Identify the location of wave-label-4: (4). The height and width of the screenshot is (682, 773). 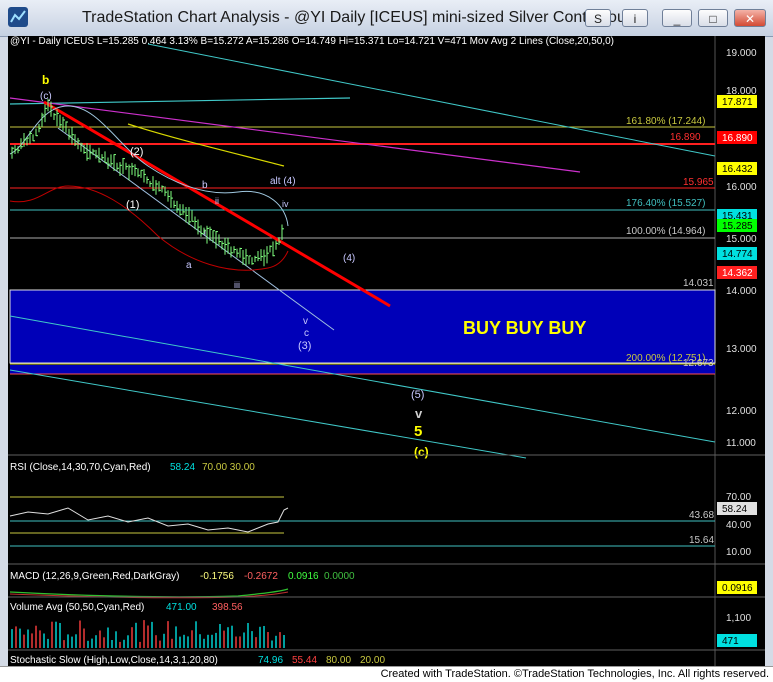
(349, 258).